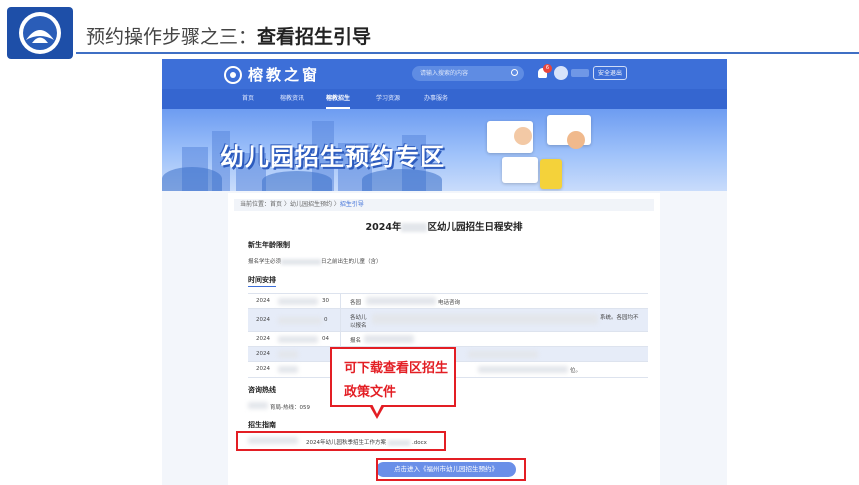  Describe the element at coordinates (262, 390) in the screenshot. I see `hotline-heading: 咨询热线` at that location.